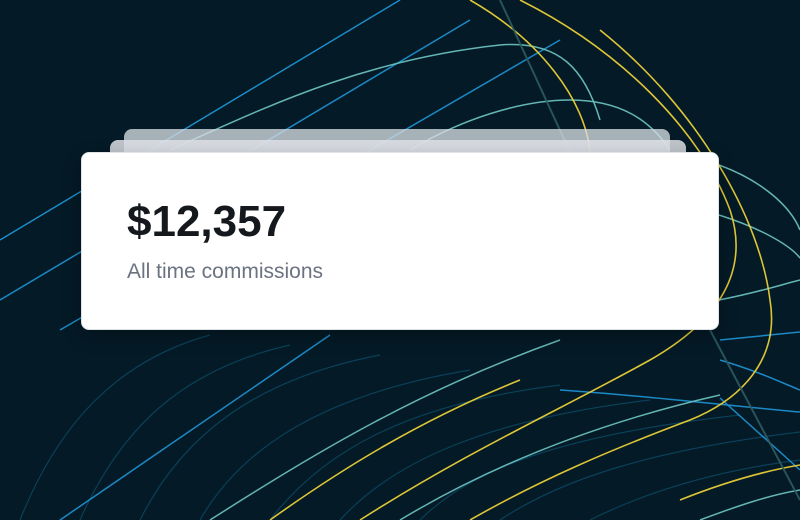 The width and height of the screenshot is (800, 520). Describe the element at coordinates (225, 271) in the screenshot. I see `commission-caption: All time commissions` at that location.